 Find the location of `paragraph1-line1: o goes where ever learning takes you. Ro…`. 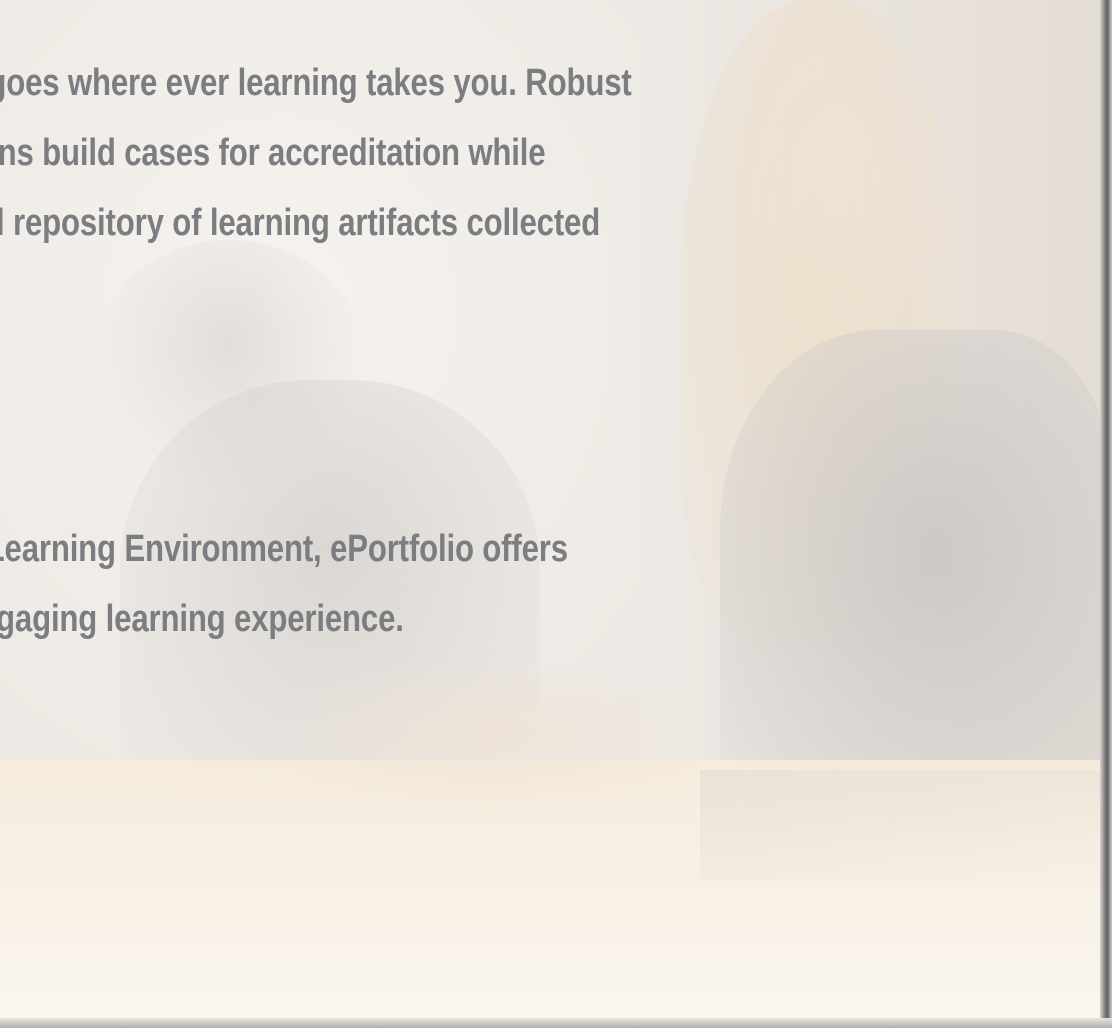

paragraph1-line1: o goes where ever learning takes you. Ro… is located at coordinates (316, 83).